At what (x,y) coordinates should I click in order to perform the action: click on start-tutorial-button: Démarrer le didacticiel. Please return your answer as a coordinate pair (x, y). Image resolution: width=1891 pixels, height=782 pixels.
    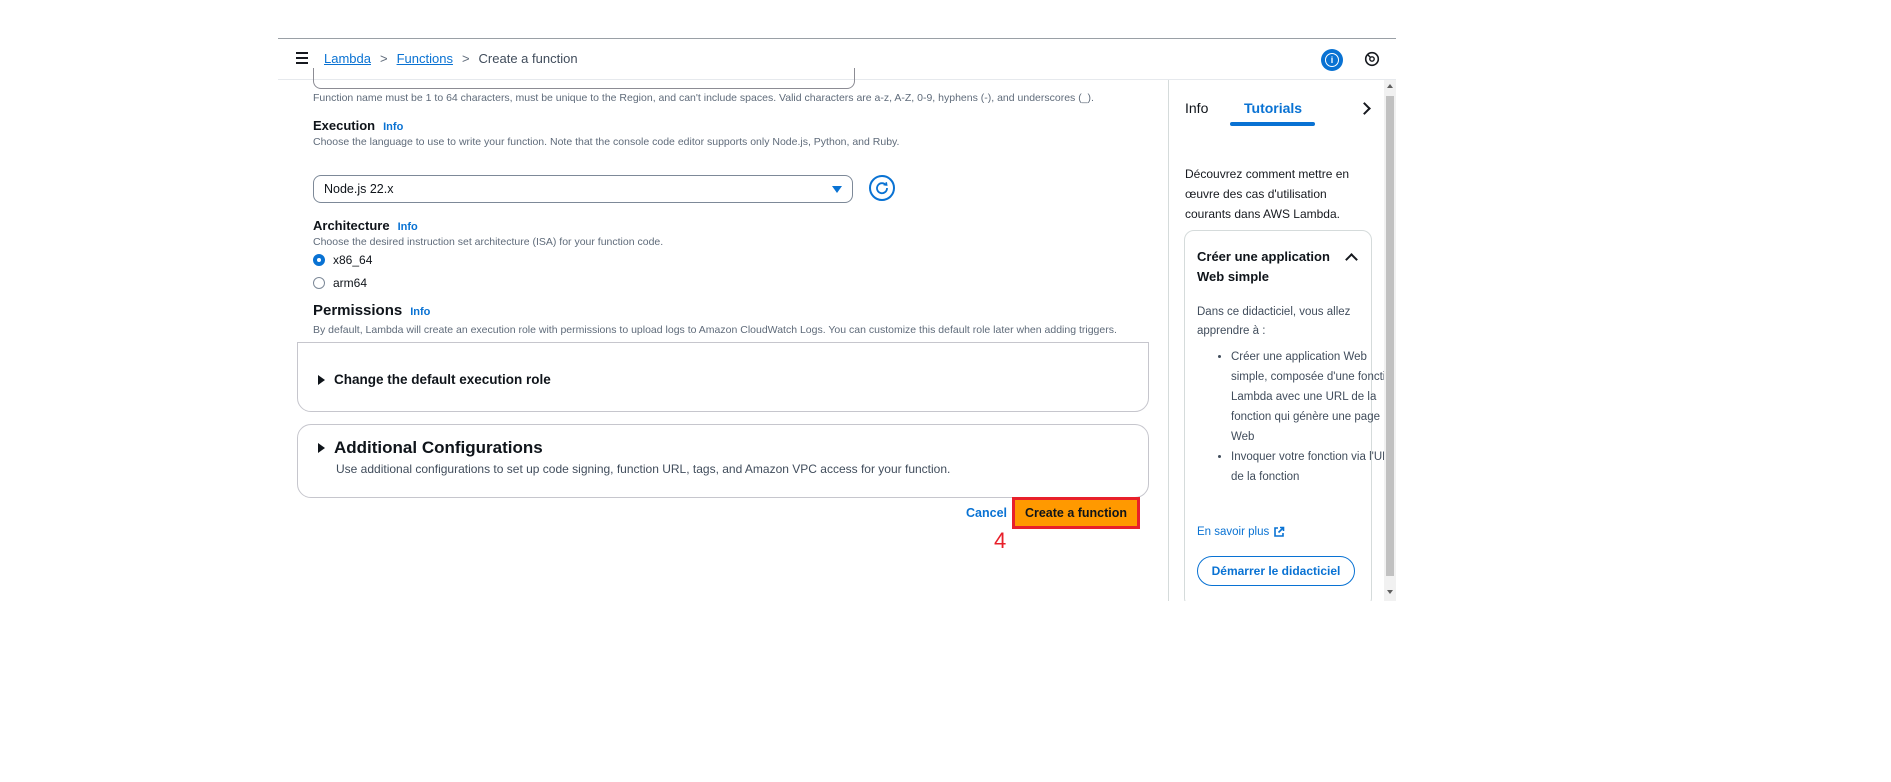
    Looking at the image, I should click on (1276, 571).